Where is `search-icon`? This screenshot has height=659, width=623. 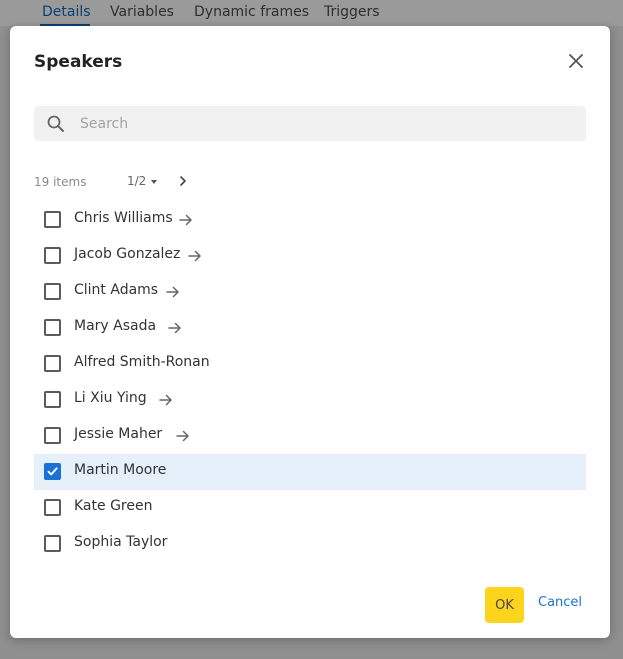 search-icon is located at coordinates (55, 123).